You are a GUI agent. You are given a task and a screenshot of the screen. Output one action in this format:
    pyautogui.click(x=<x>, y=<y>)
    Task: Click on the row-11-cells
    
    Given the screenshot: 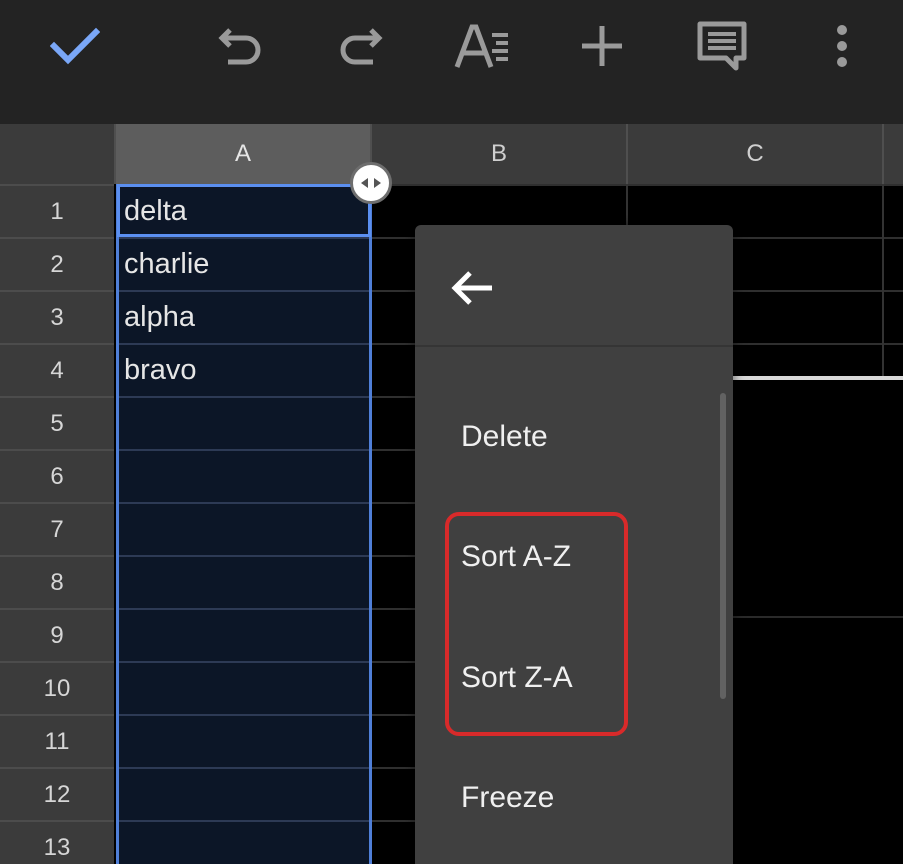 What is the action you would take?
    pyautogui.click(x=393, y=740)
    